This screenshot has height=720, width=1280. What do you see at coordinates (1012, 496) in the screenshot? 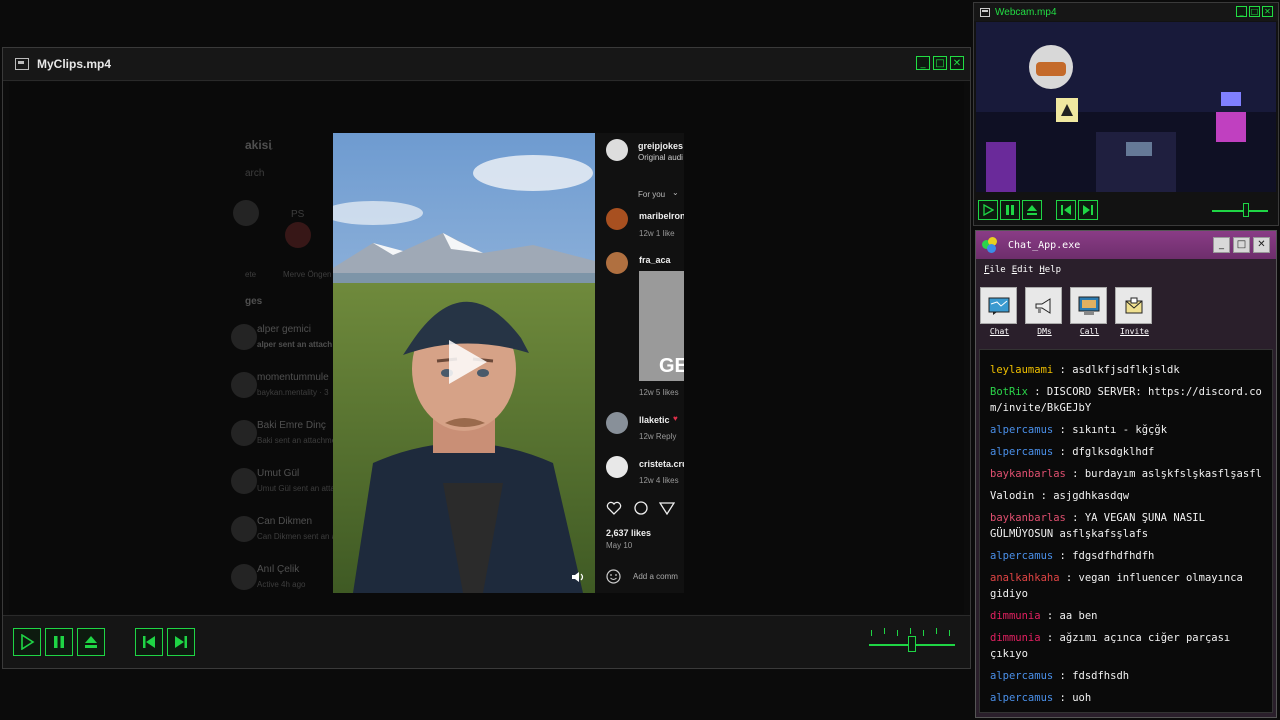
I see `chat-username: Valodin` at bounding box center [1012, 496].